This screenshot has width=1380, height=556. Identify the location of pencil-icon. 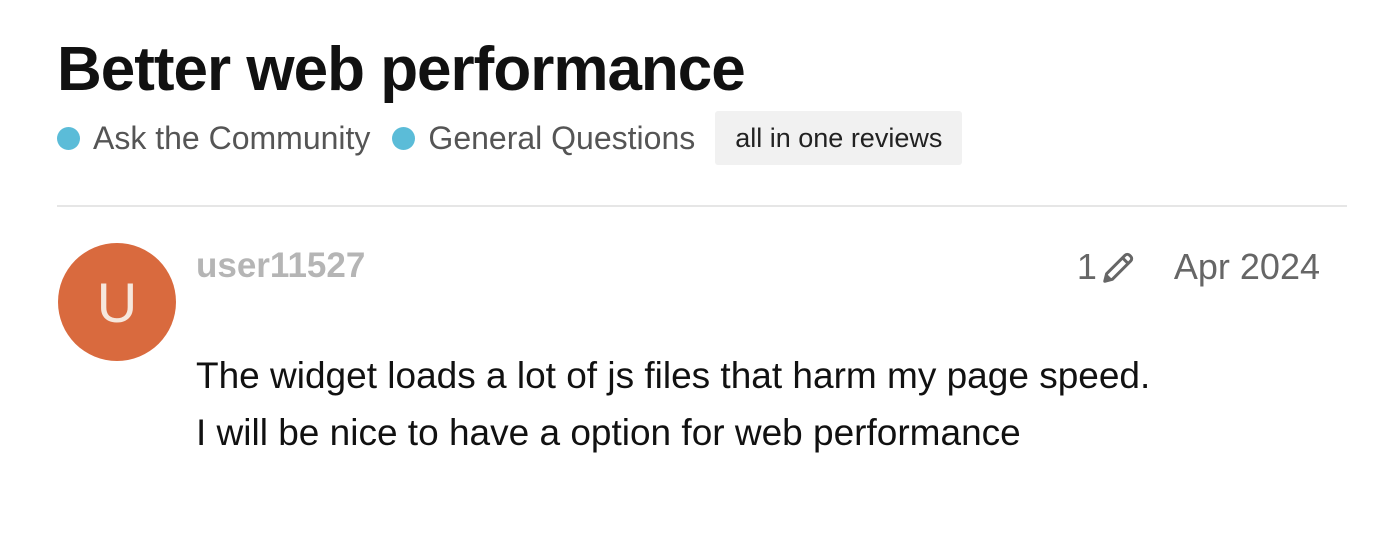
(1118, 267).